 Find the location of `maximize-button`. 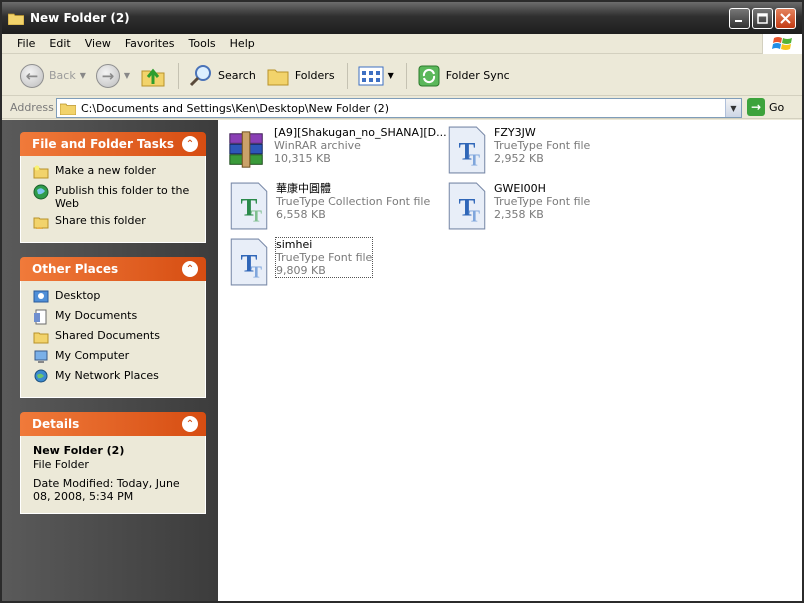

maximize-button is located at coordinates (762, 18).